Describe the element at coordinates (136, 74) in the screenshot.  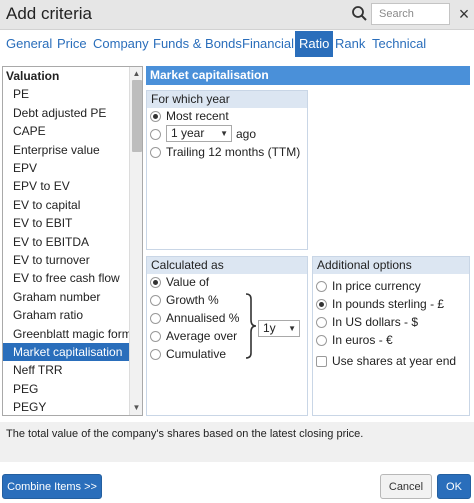
I see `scroll-up-icon: ▲` at that location.